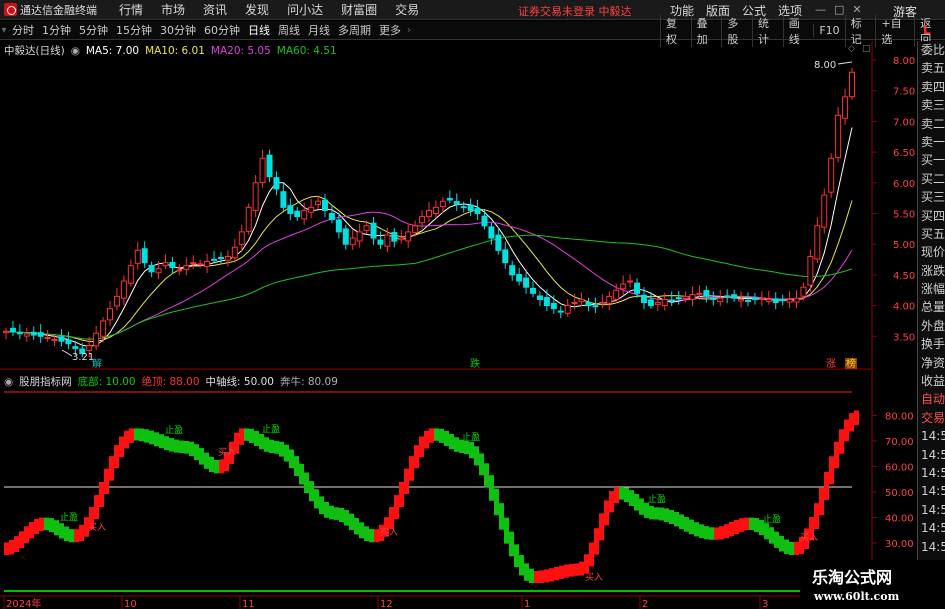 Image resolution: width=945 pixels, height=609 pixels. What do you see at coordinates (931, 68) in the screenshot?
I see `side-item-1: 卖五` at bounding box center [931, 68].